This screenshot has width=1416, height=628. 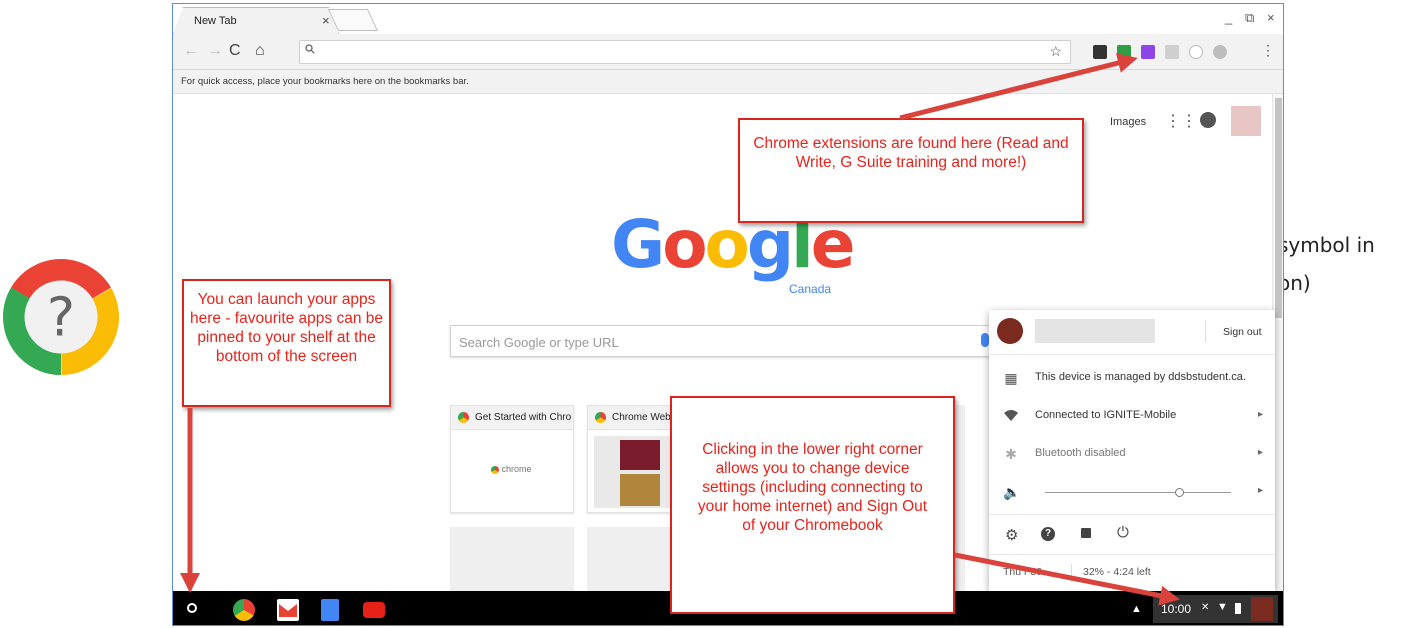 What do you see at coordinates (244, 610) in the screenshot?
I see `chrome-app-icon` at bounding box center [244, 610].